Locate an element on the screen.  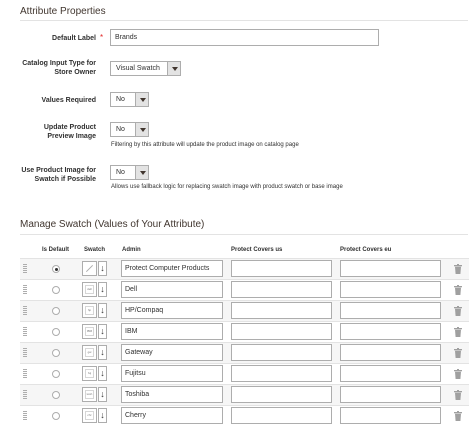
swatch-image: hp is located at coordinates (89, 310).